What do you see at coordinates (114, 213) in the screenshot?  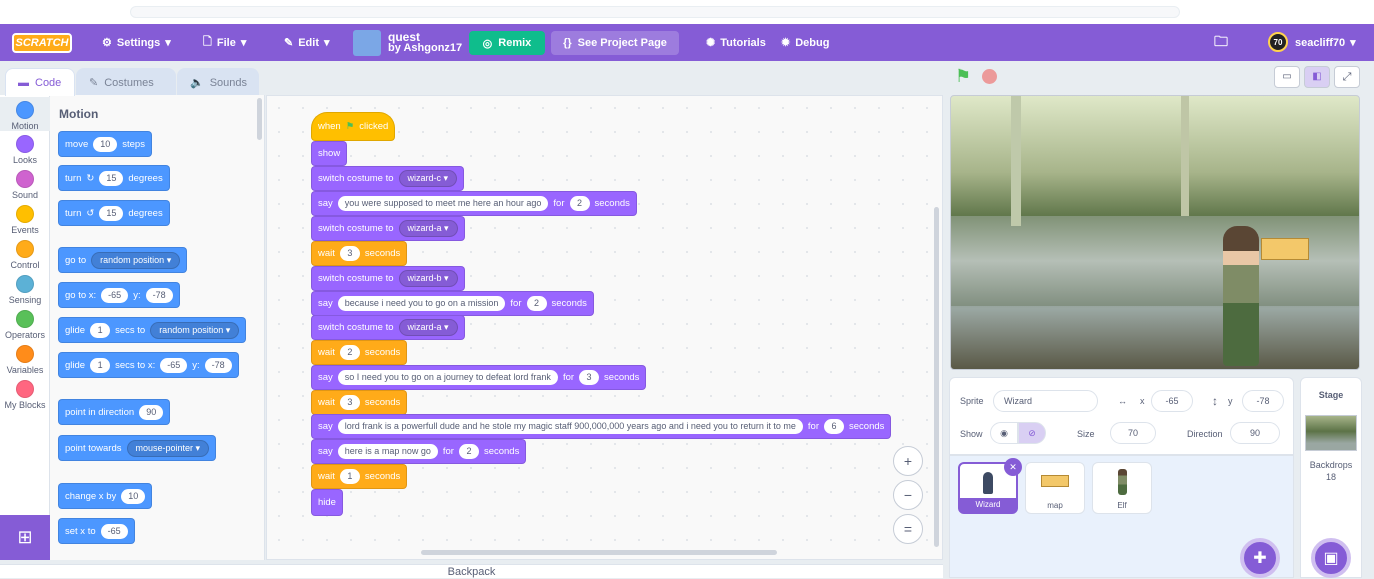 I see `block-turn-left: turn ↺ 15 degrees` at bounding box center [114, 213].